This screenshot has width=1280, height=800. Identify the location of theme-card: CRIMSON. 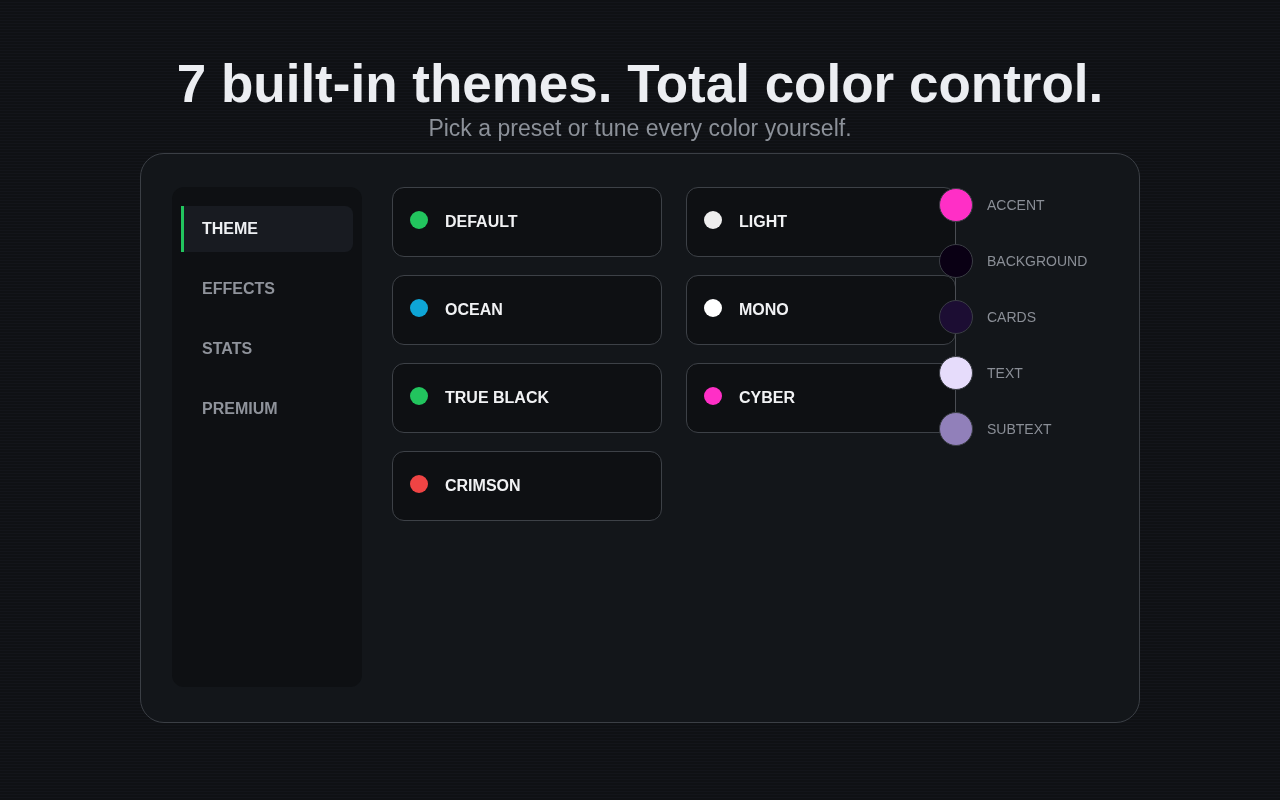
(527, 486).